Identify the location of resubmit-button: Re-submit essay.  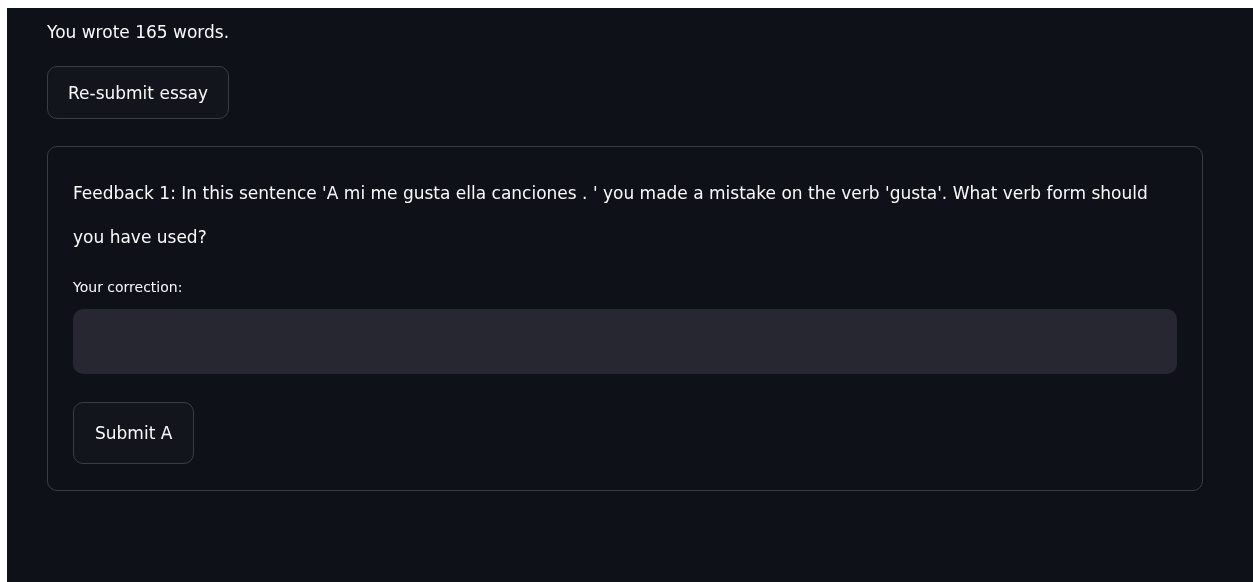
(138, 92).